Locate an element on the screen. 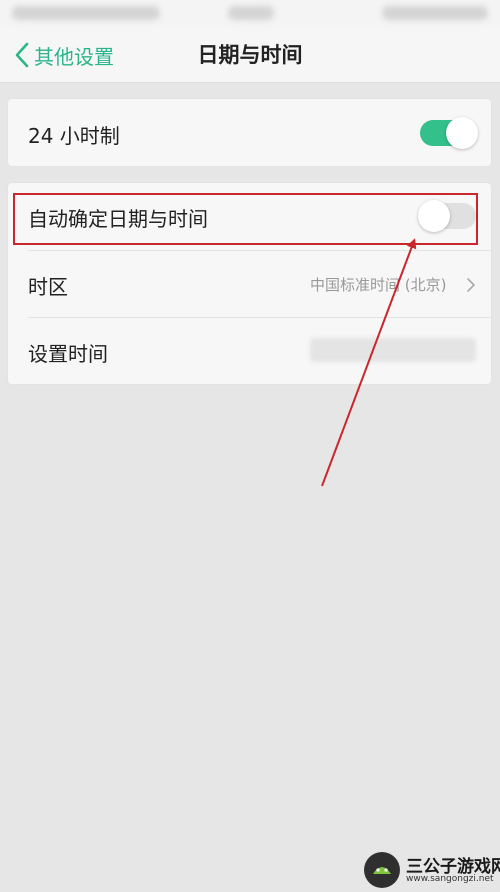  watermark-logo-icon is located at coordinates (382, 870).